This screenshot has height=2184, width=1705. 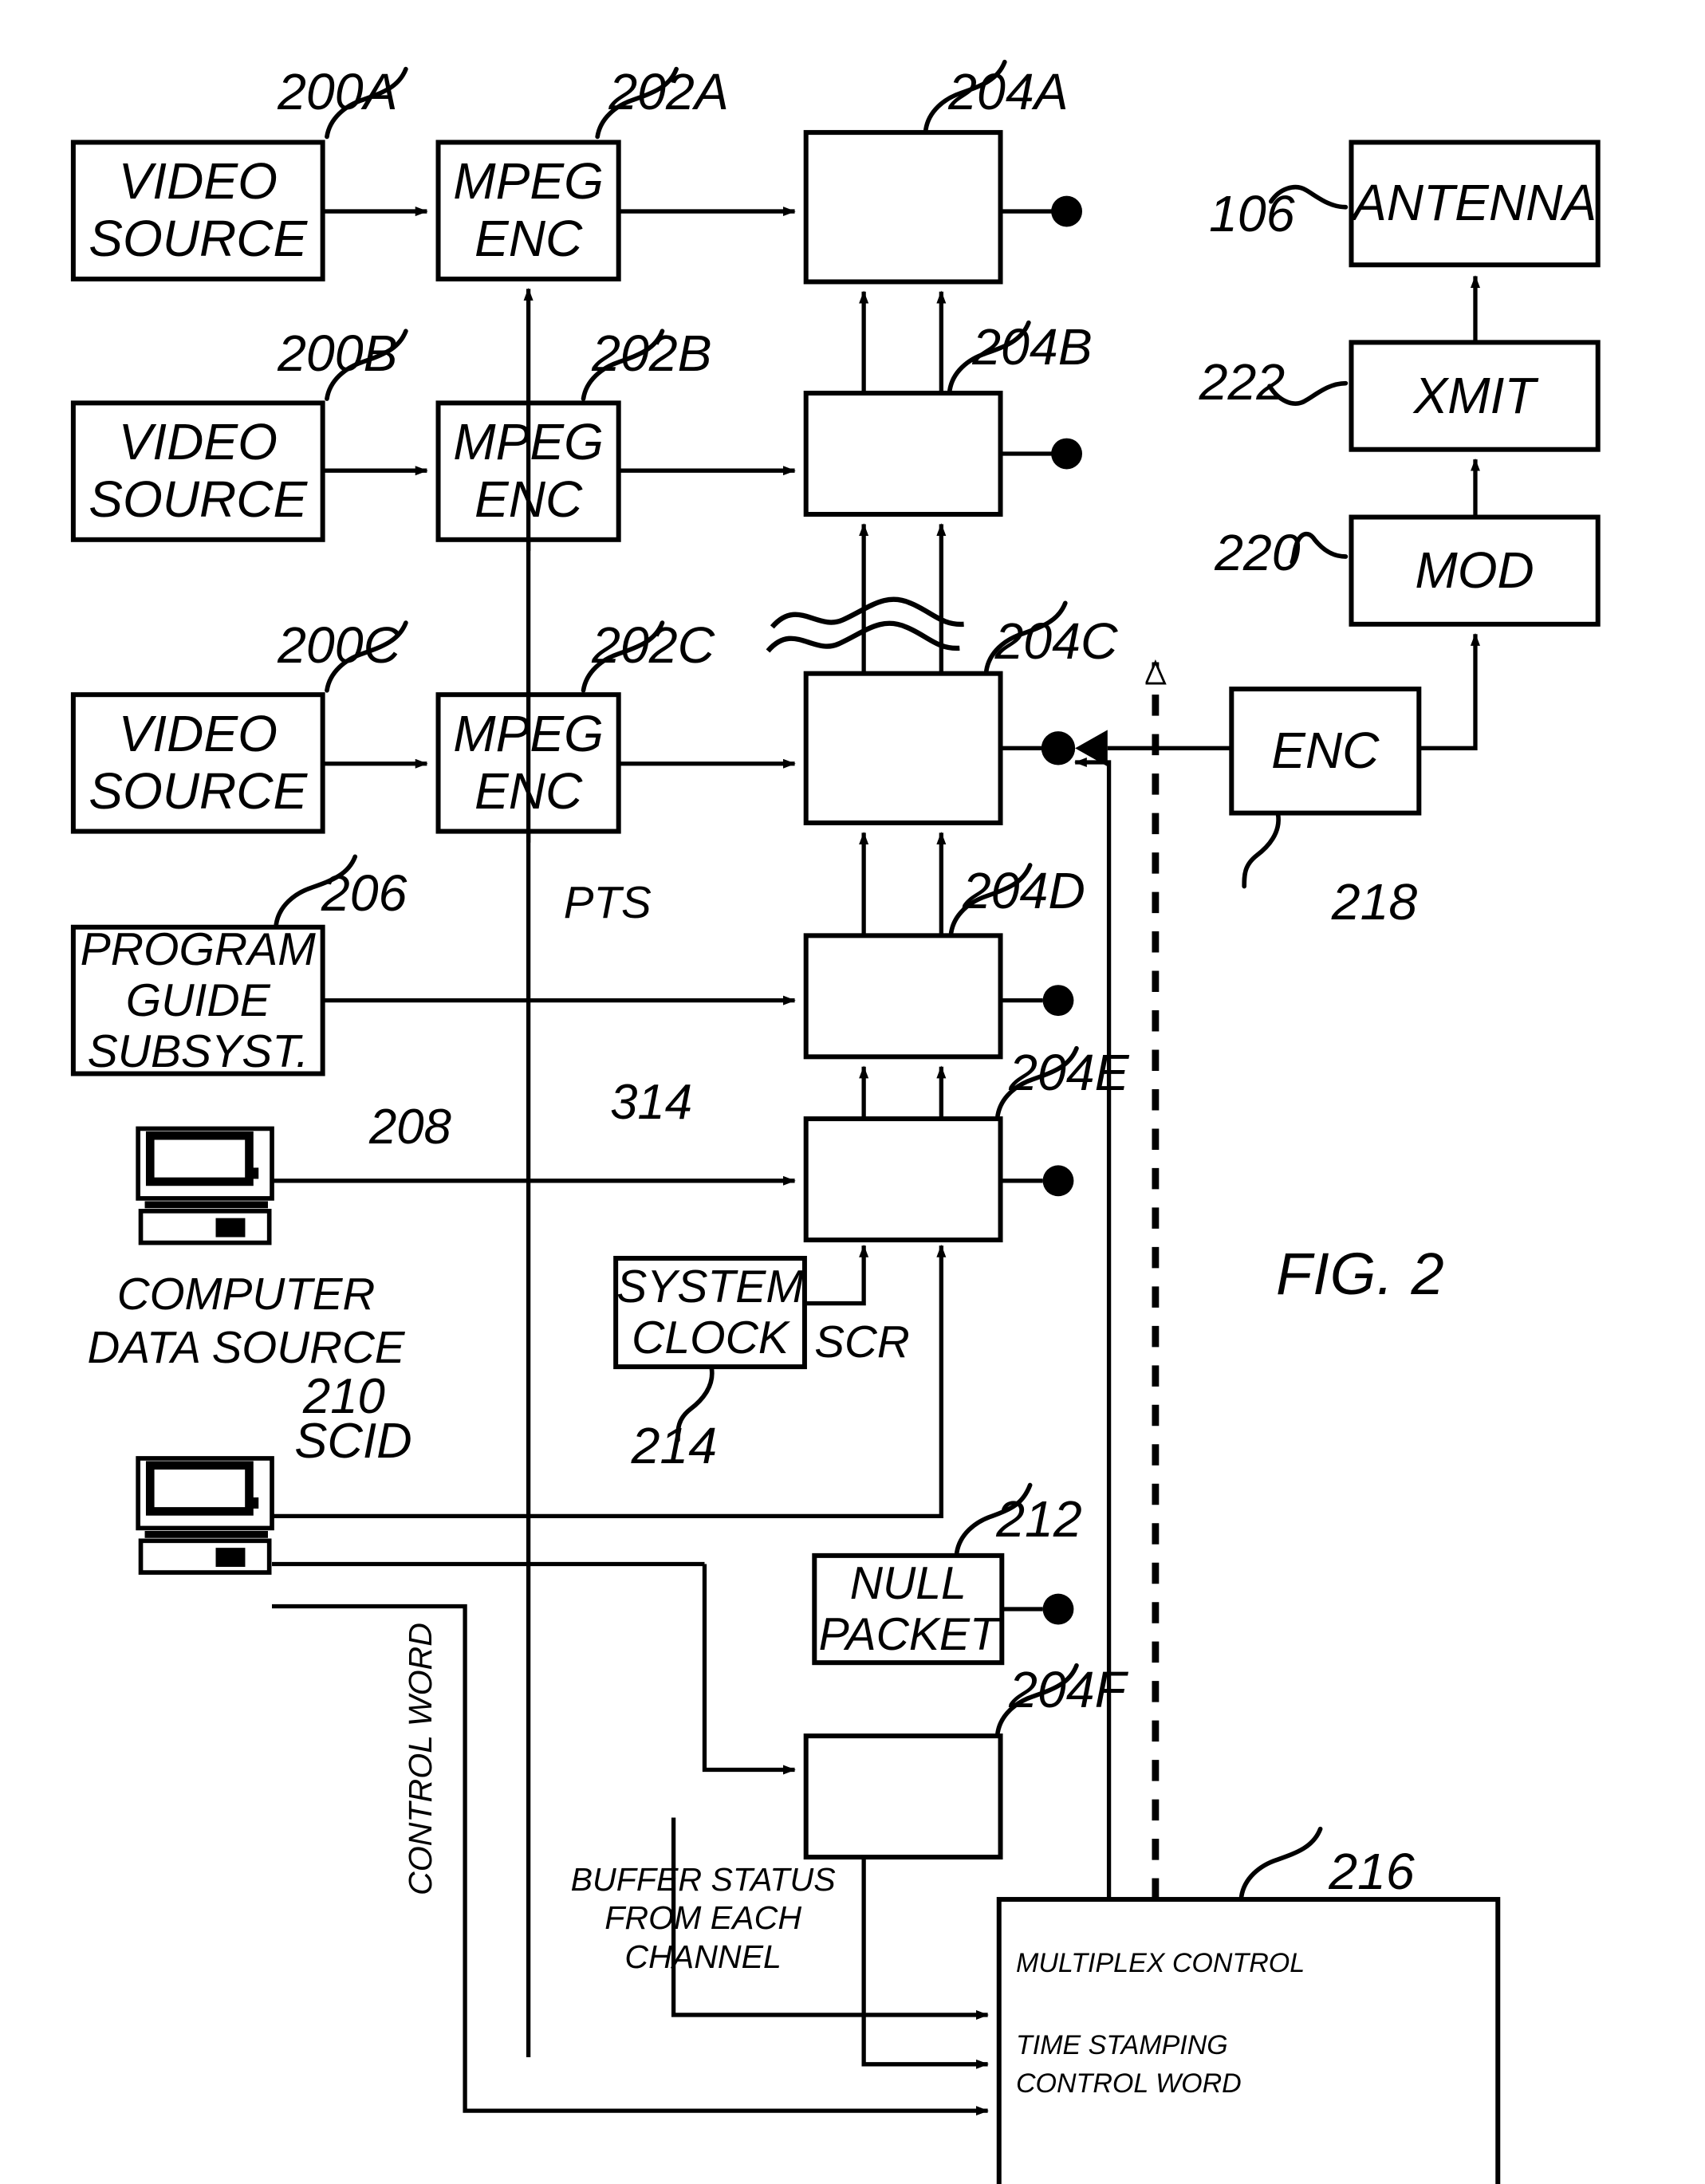 What do you see at coordinates (338, 91) in the screenshot?
I see `video-source-a-reference-number: 200A` at bounding box center [338, 91].